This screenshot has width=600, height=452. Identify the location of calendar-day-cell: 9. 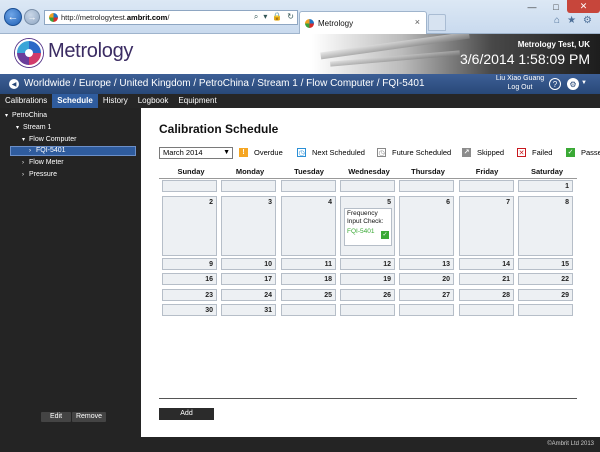
(189, 264).